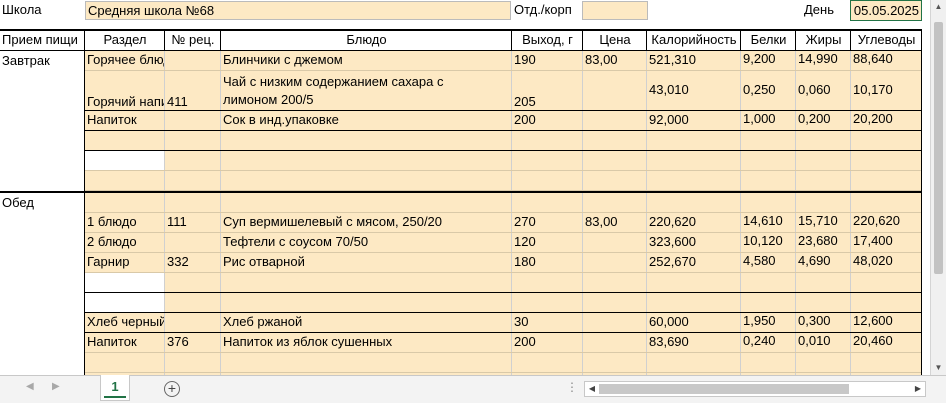 This screenshot has width=946, height=403. What do you see at coordinates (694, 343) in the screenshot?
I see `cell-calories: 83,690` at bounding box center [694, 343].